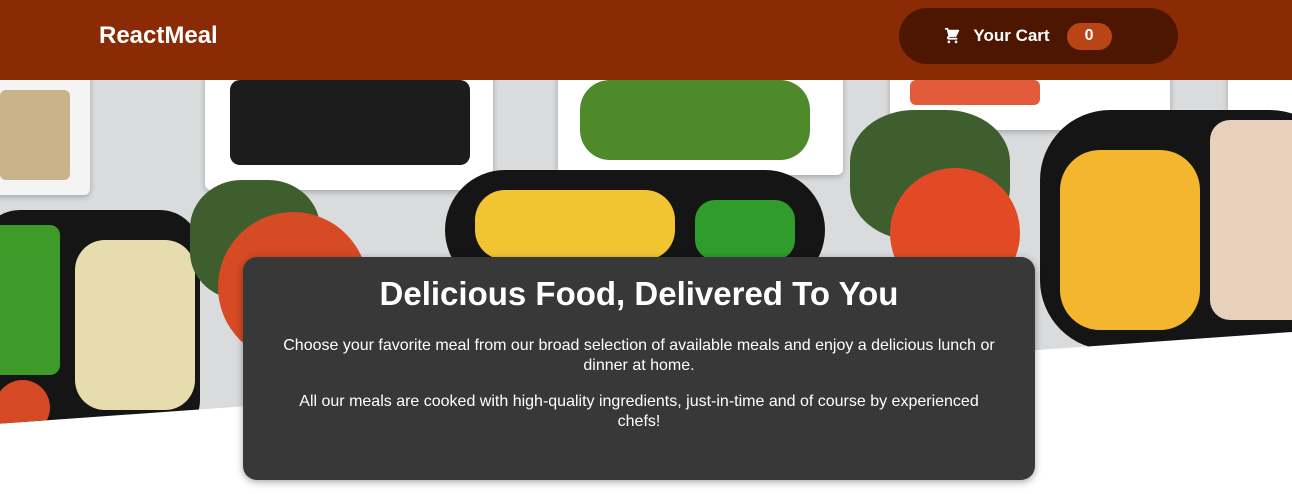 This screenshot has width=1292, height=494. I want to click on app-logo: ReactMeal, so click(158, 35).